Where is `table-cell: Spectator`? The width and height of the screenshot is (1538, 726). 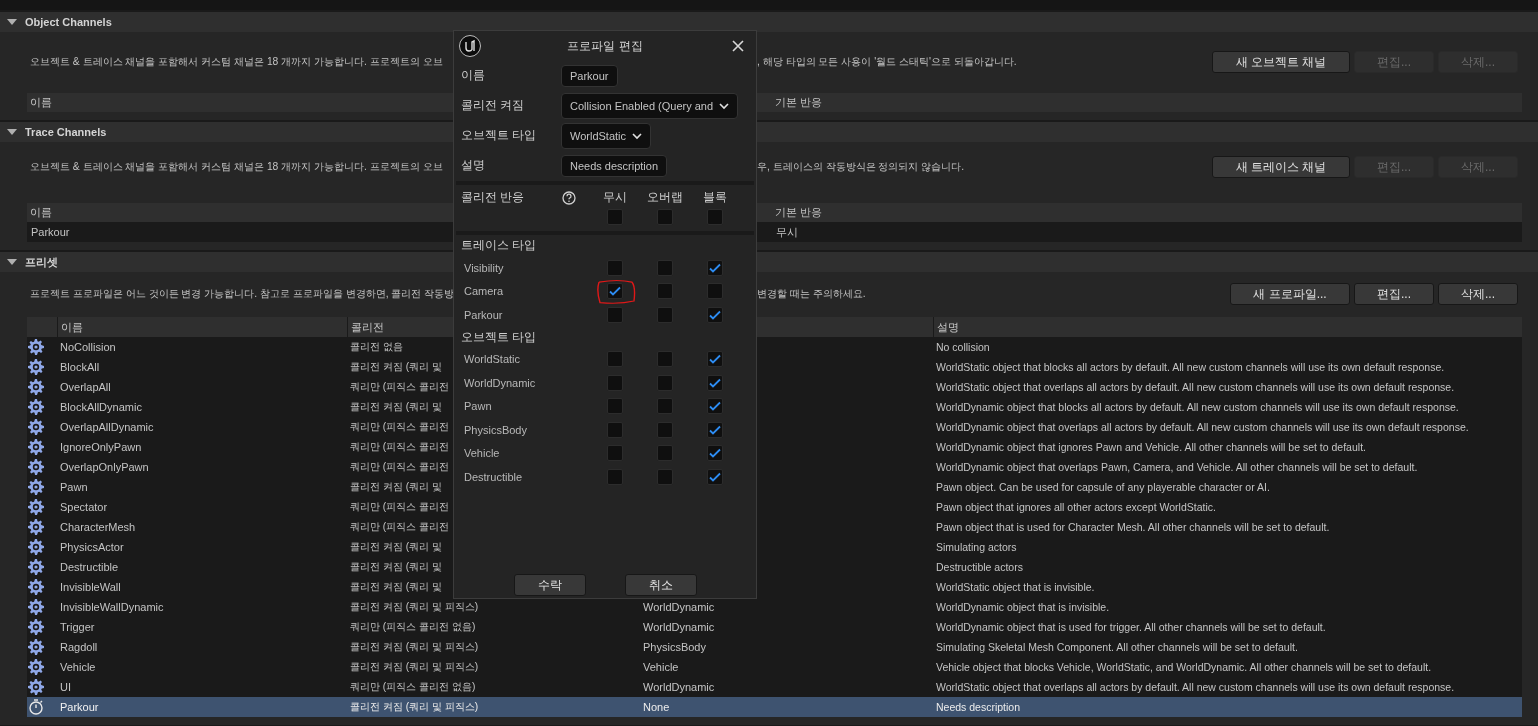
table-cell: Spectator is located at coordinates (82, 507).